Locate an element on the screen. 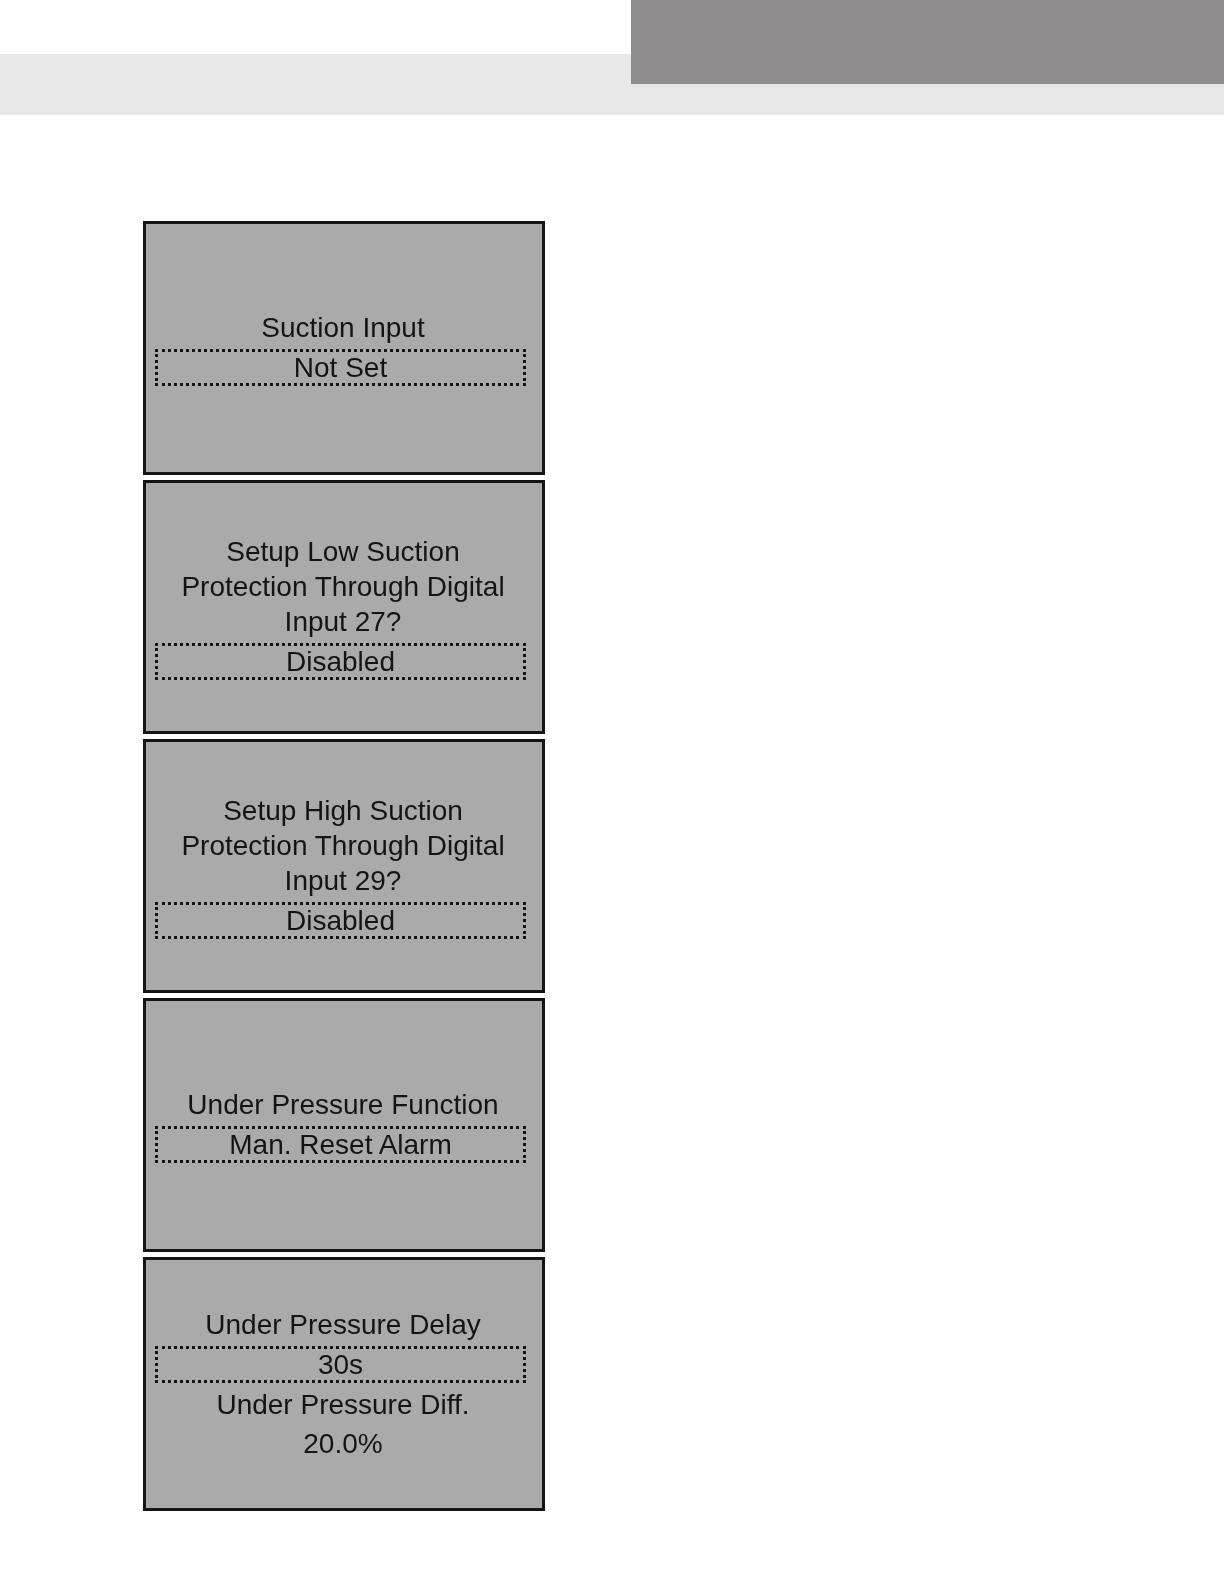 This screenshot has width=1224, height=1584. value-field: Man. Reset Alarm is located at coordinates (340, 1144).